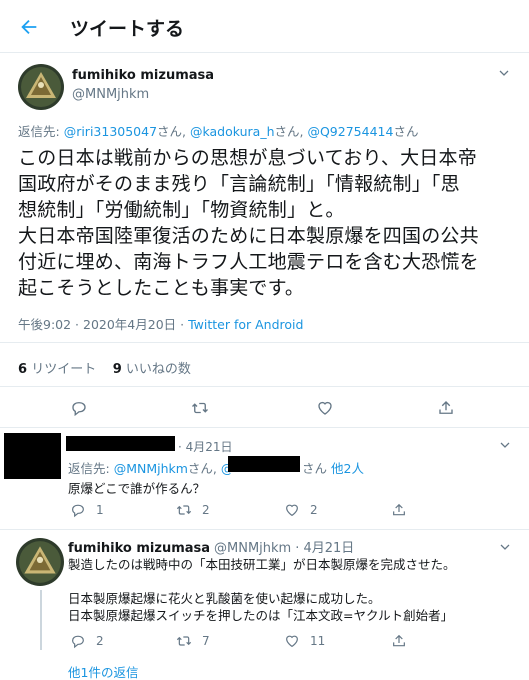 This screenshot has width=529, height=680. I want to click on tweet-source: Twitter for Android, so click(245, 324).